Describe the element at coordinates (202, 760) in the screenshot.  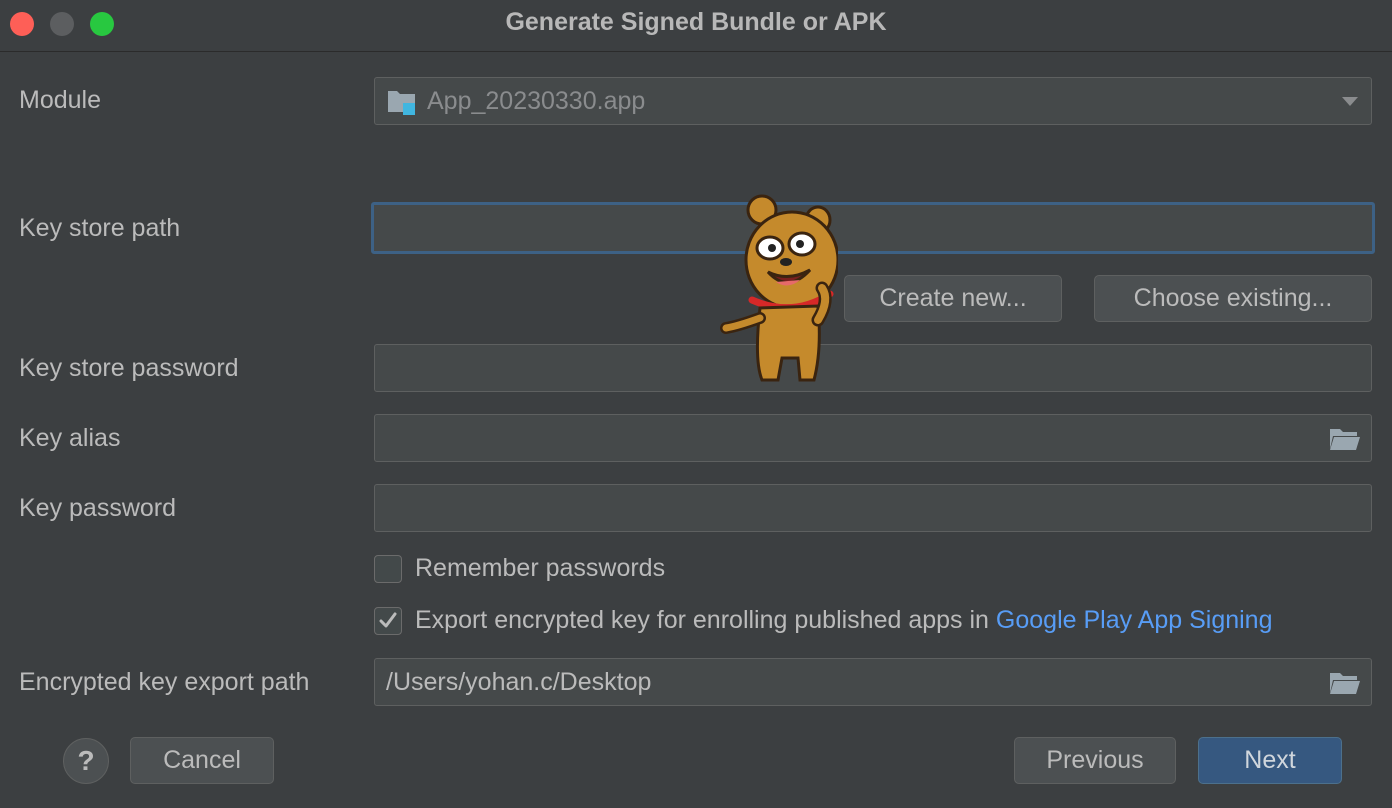
I see `cancel-button: Cancel` at that location.